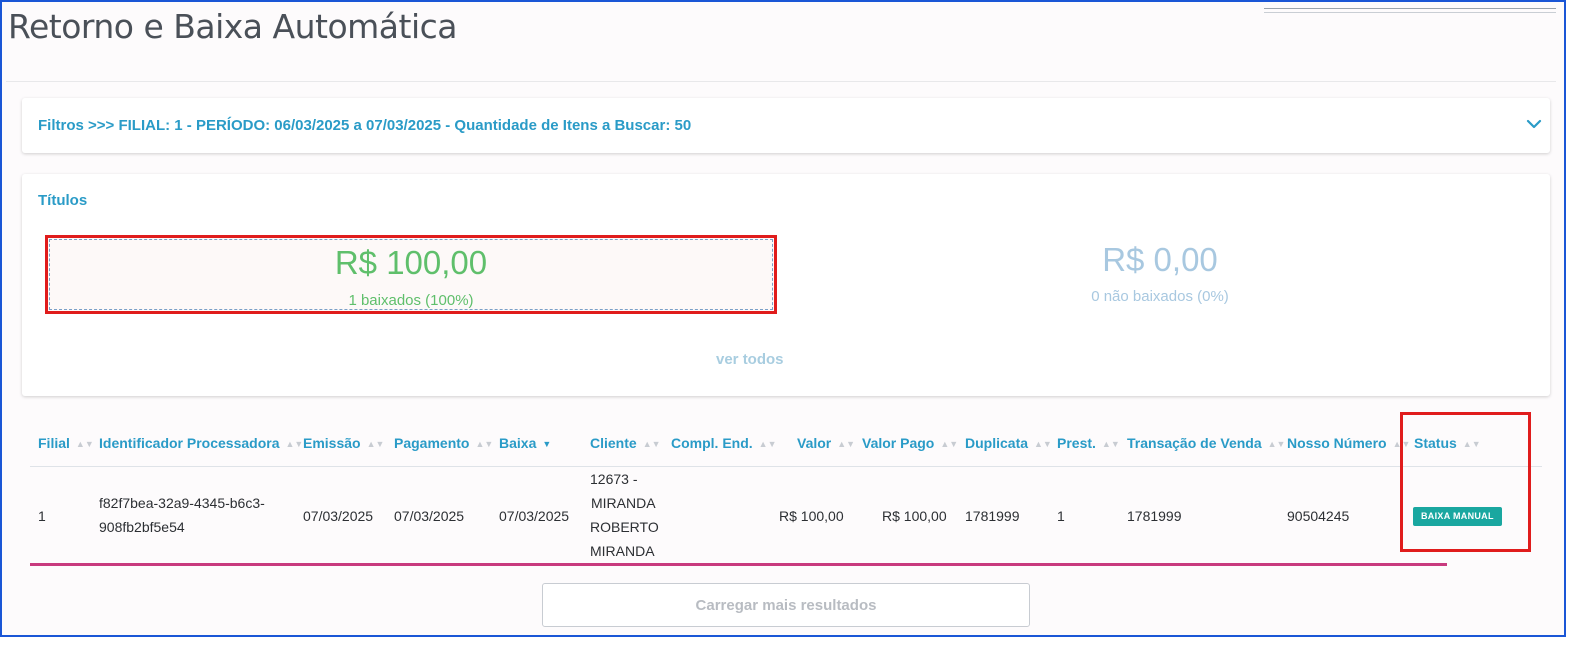  Describe the element at coordinates (1465, 482) in the screenshot. I see `status-highlight-box` at that location.